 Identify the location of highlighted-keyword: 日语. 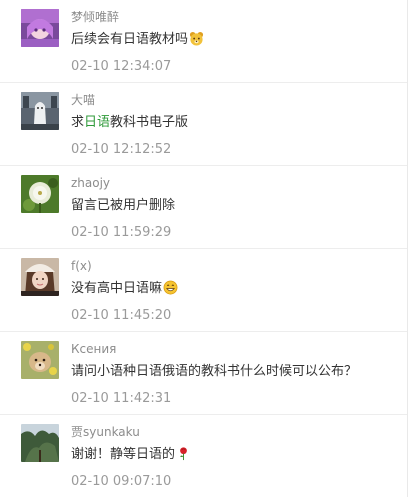
(97, 122).